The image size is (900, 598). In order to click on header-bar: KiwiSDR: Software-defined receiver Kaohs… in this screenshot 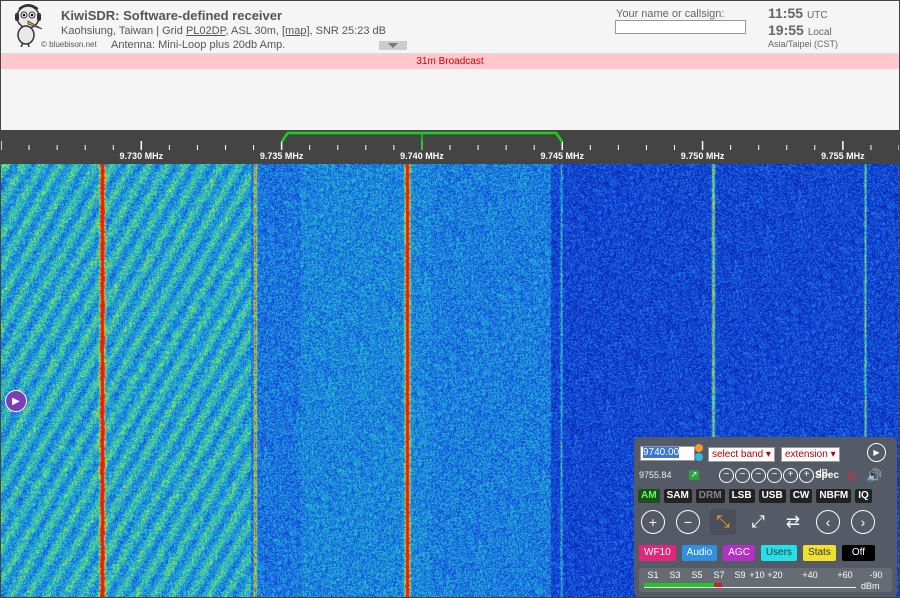, I will do `click(450, 27)`.